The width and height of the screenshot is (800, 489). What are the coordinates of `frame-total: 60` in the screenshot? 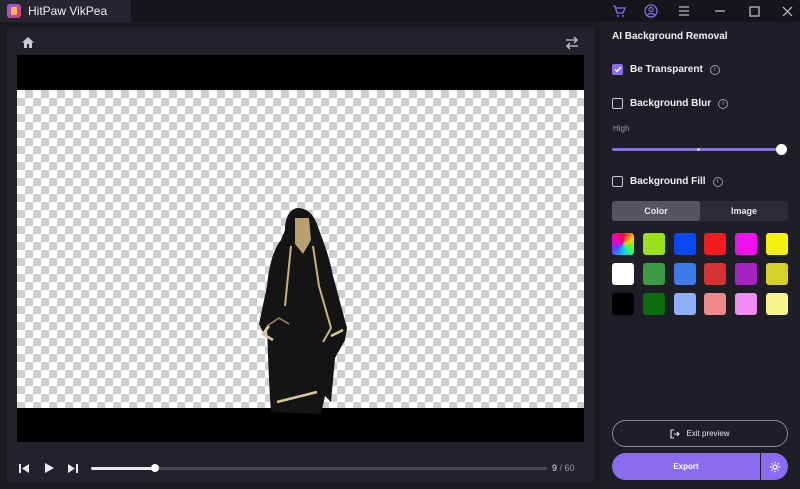 It's located at (569, 468).